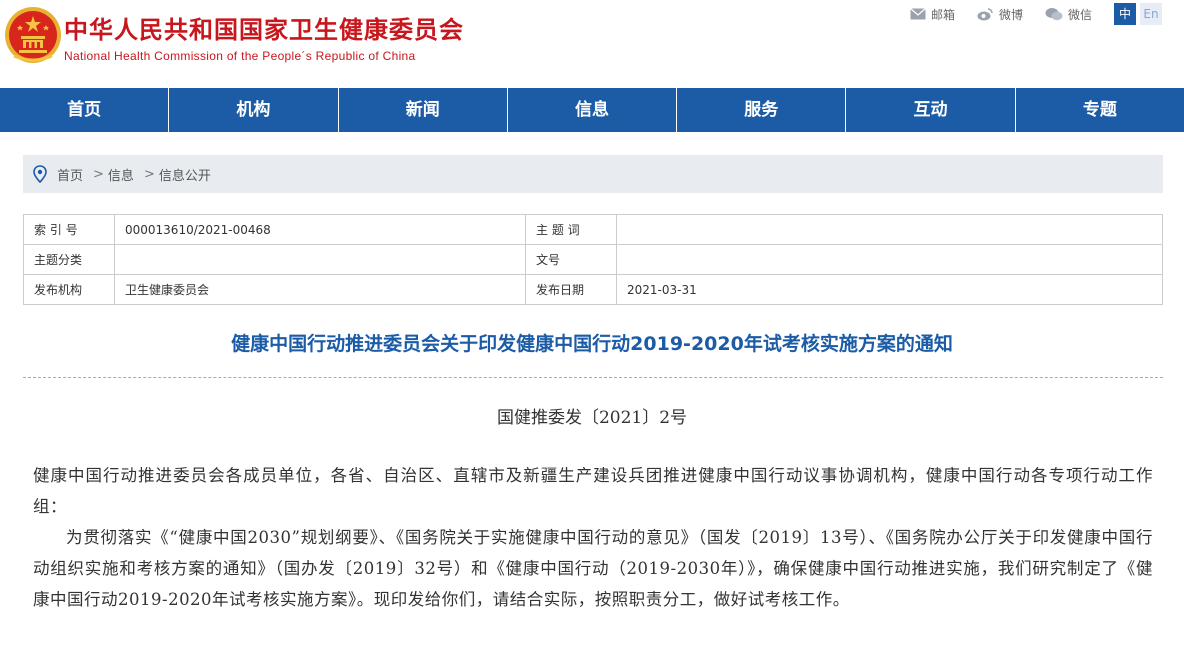 The width and height of the screenshot is (1184, 666). What do you see at coordinates (423, 110) in the screenshot?
I see `nav-item-news: 新闻` at bounding box center [423, 110].